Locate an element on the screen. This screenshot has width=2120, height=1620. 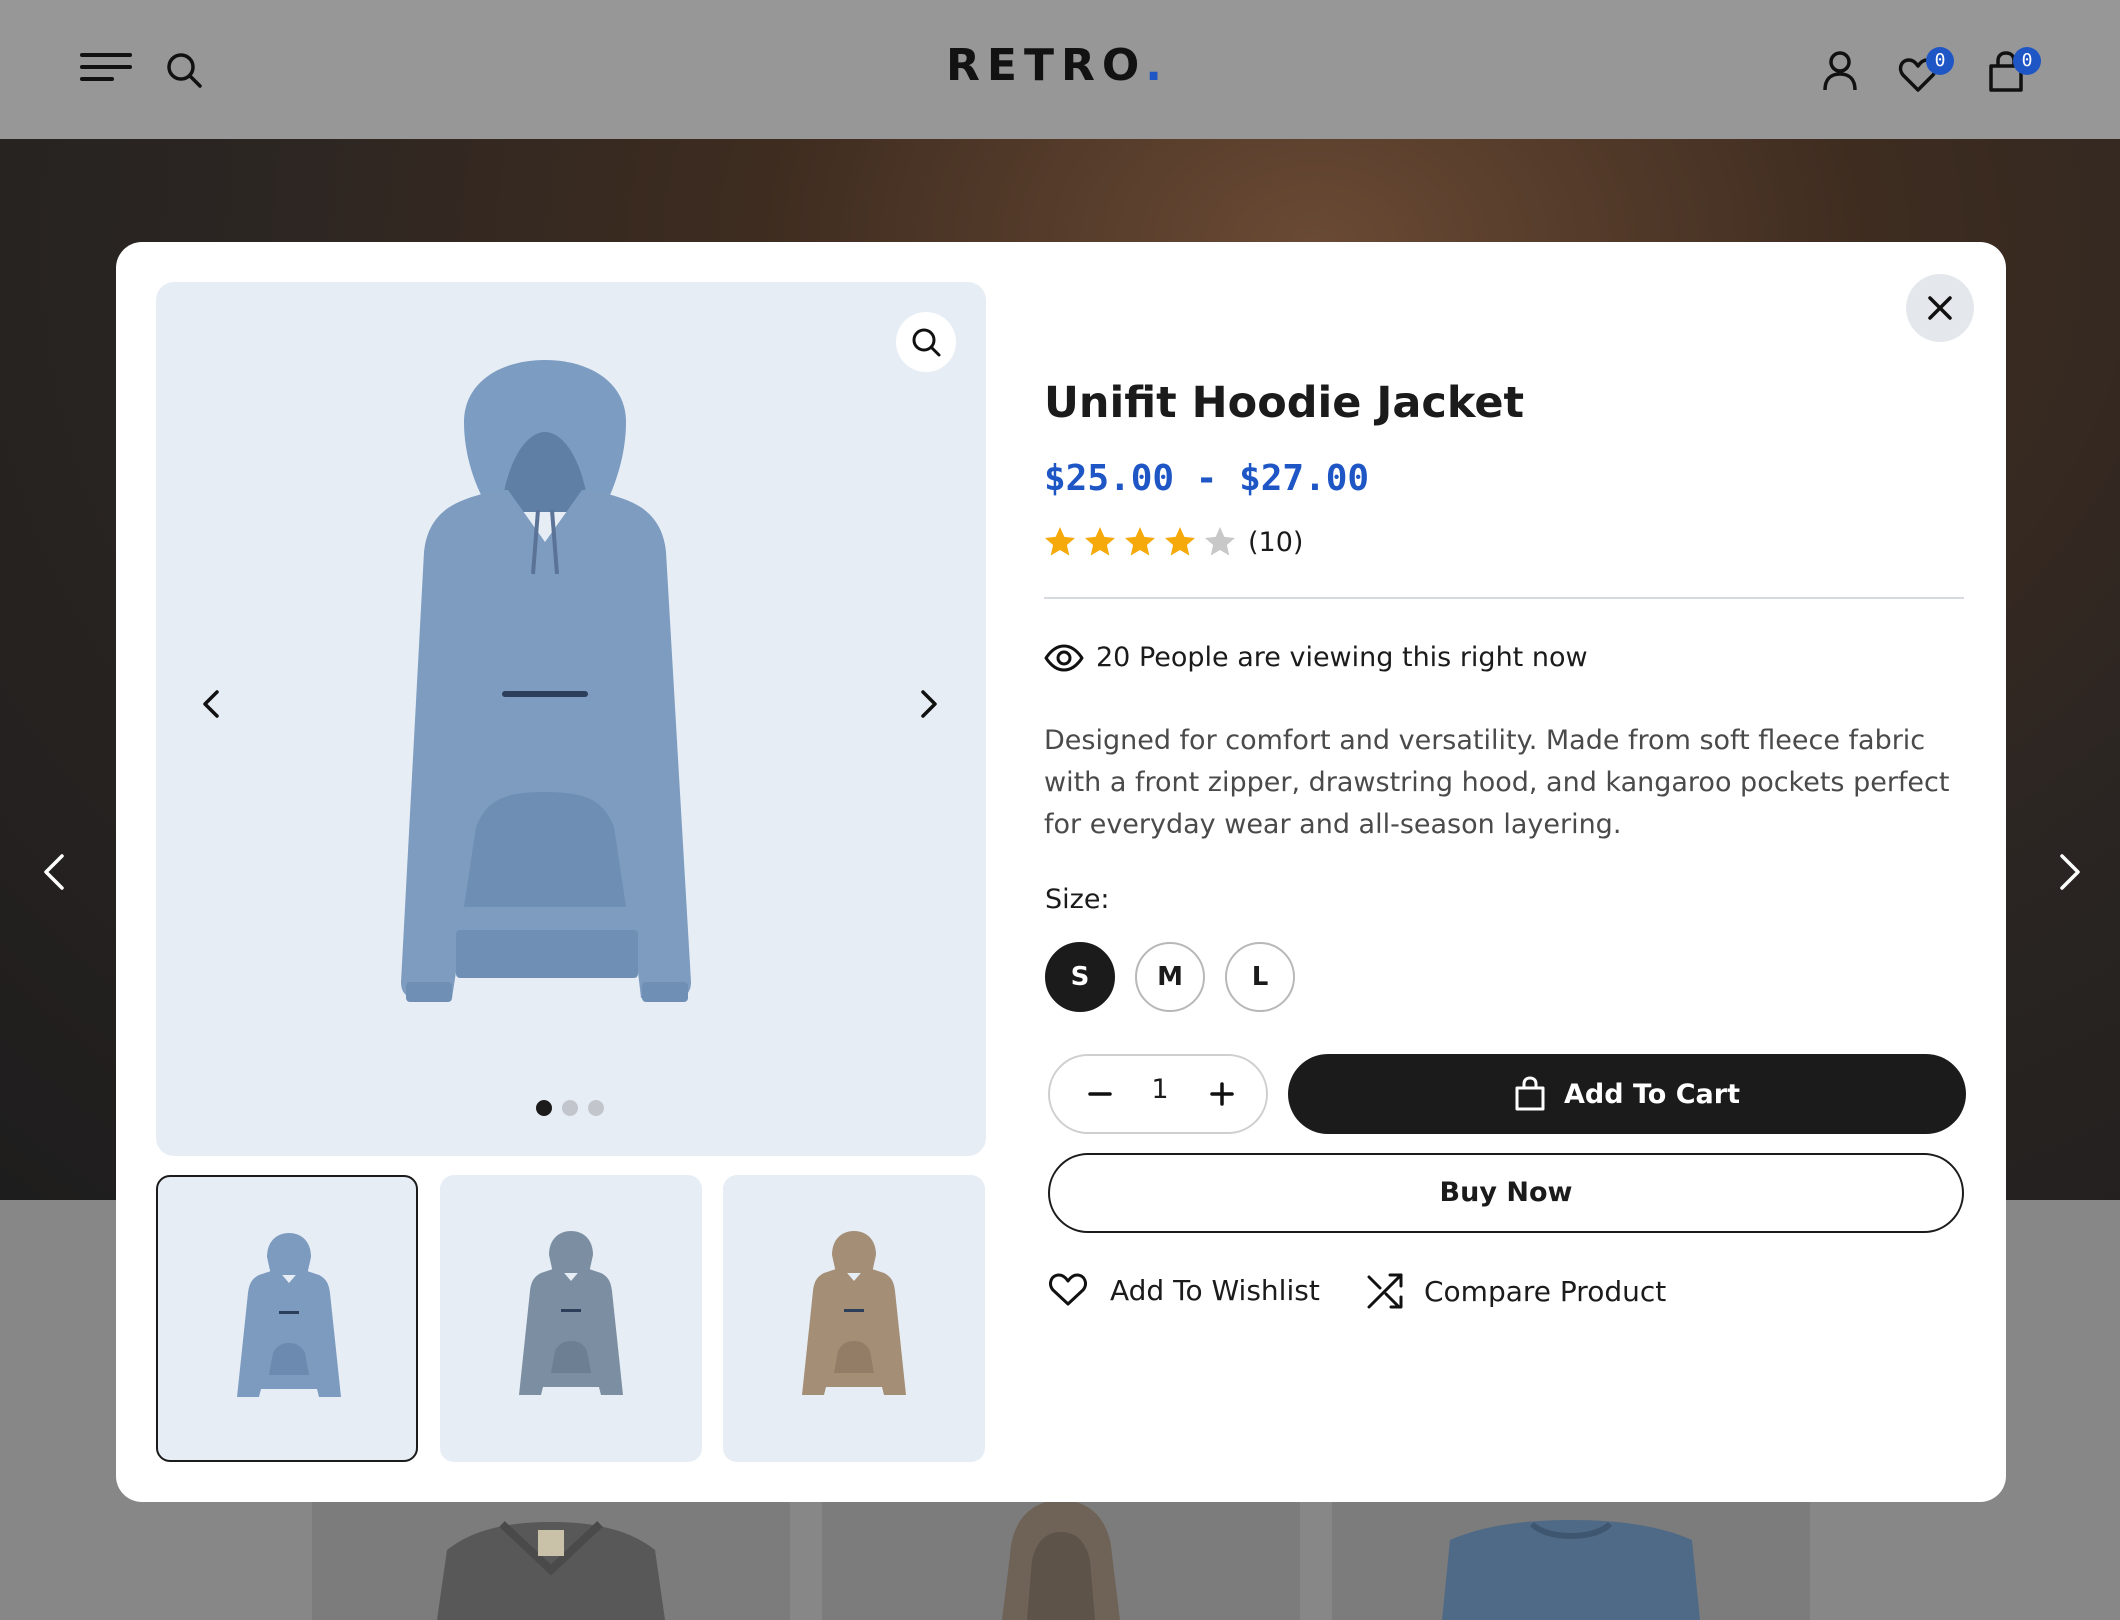
image-prev-arrow-icon is located at coordinates (212, 704).